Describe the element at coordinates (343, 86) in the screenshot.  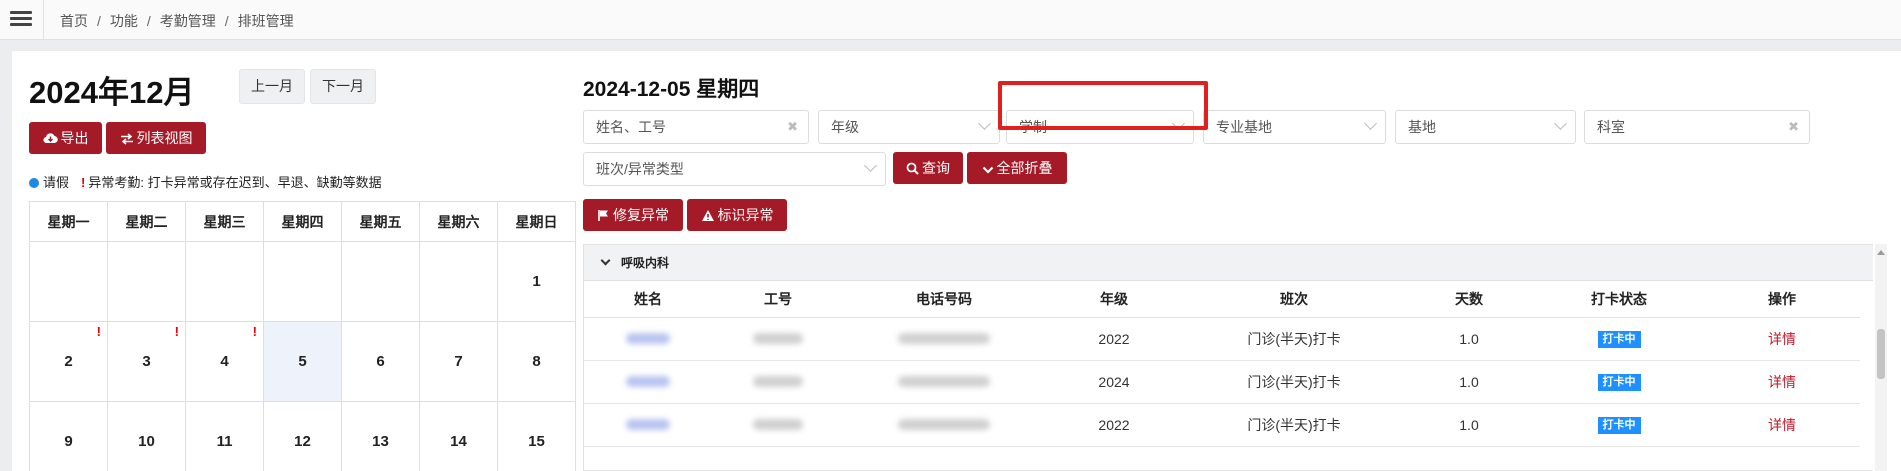
I see `next-month-button: 下一月` at that location.